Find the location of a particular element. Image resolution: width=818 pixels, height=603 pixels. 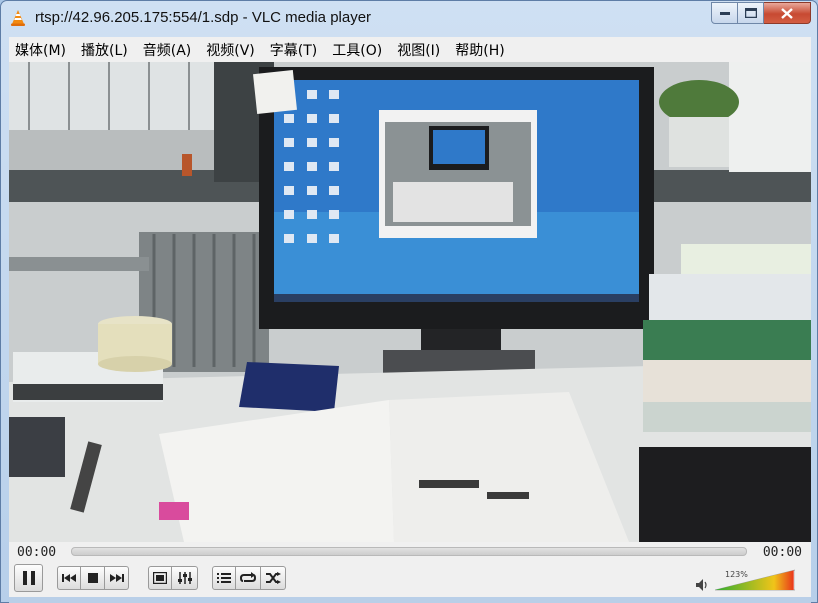

playlist-icon is located at coordinates (224, 578).